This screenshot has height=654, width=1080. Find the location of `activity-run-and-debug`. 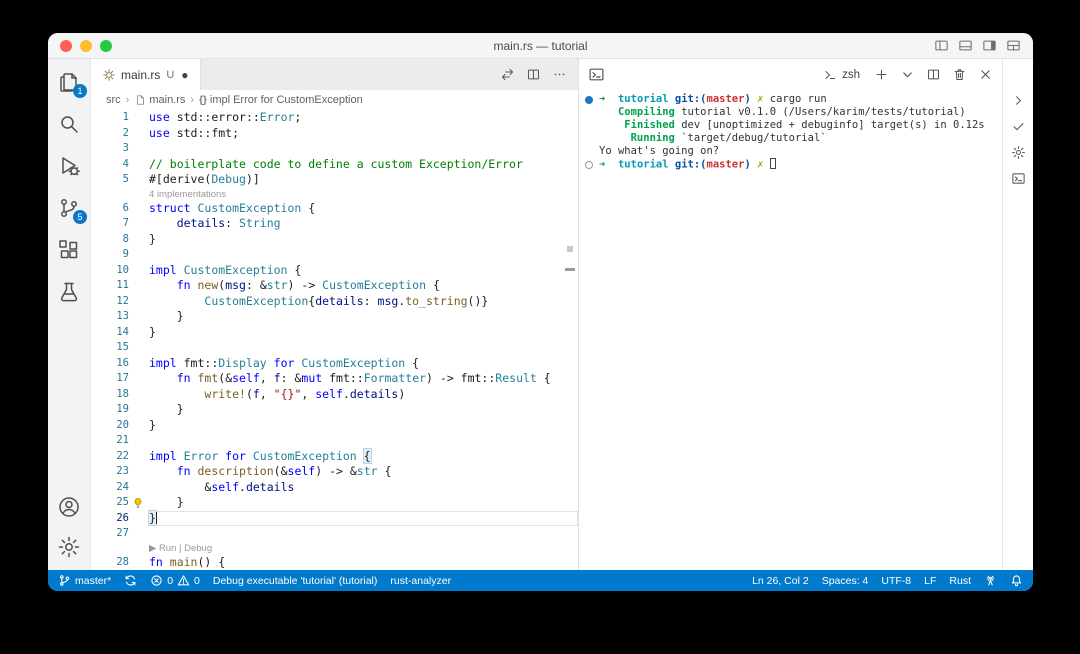

activity-run-and-debug is located at coordinates (69, 166).